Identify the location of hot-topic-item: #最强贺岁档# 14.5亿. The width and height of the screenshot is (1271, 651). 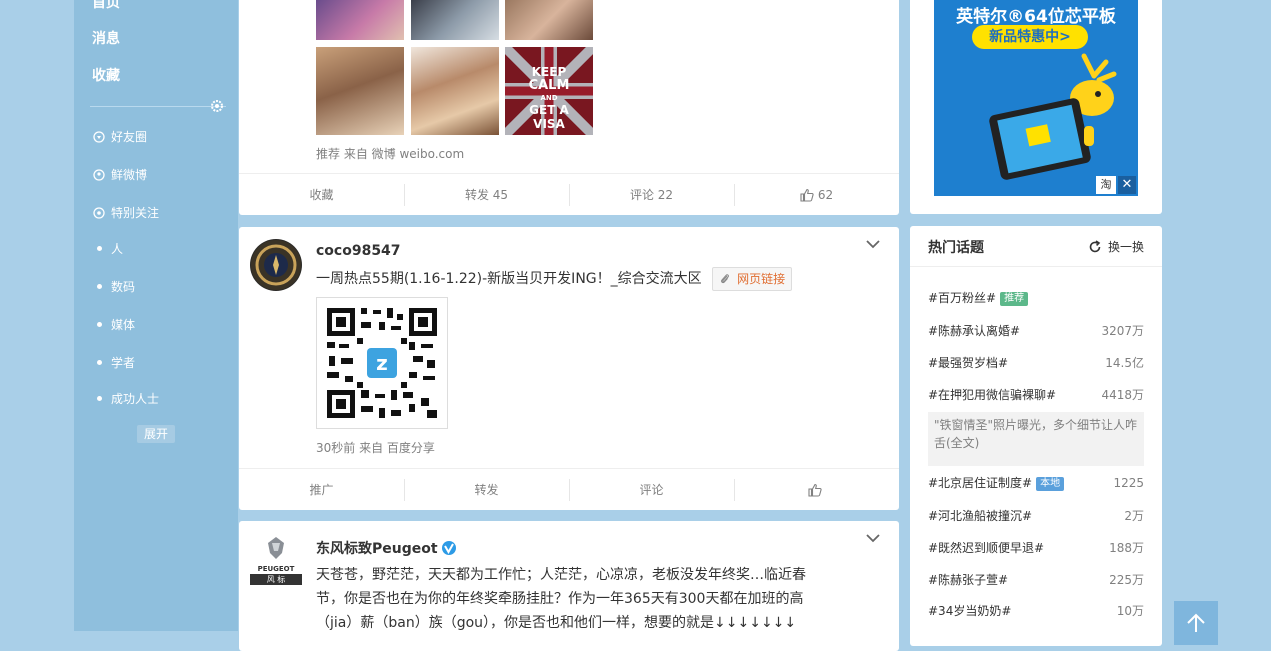
(1036, 363).